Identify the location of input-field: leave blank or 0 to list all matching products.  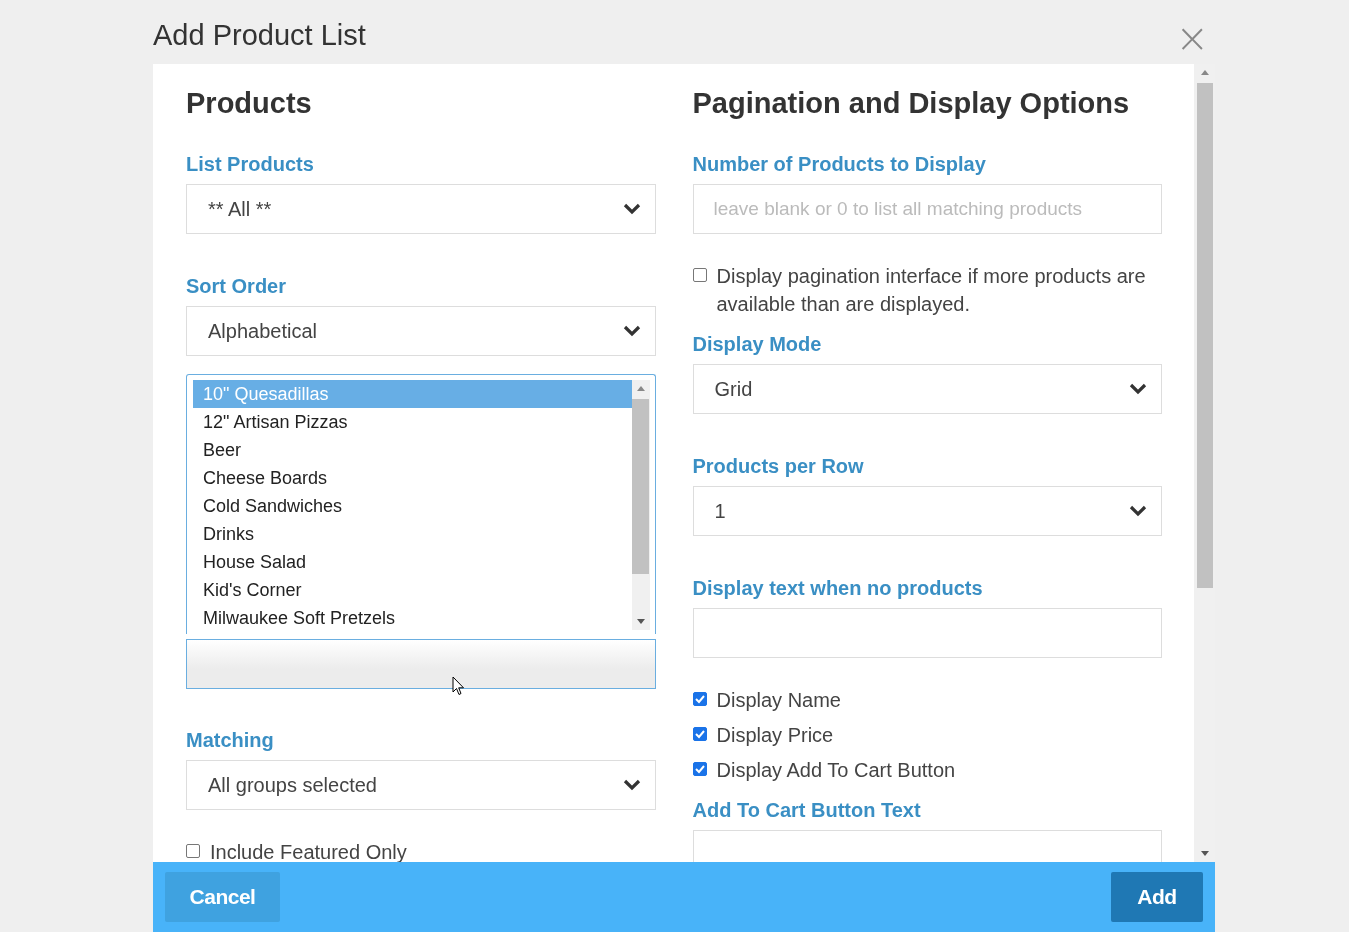
(927, 209).